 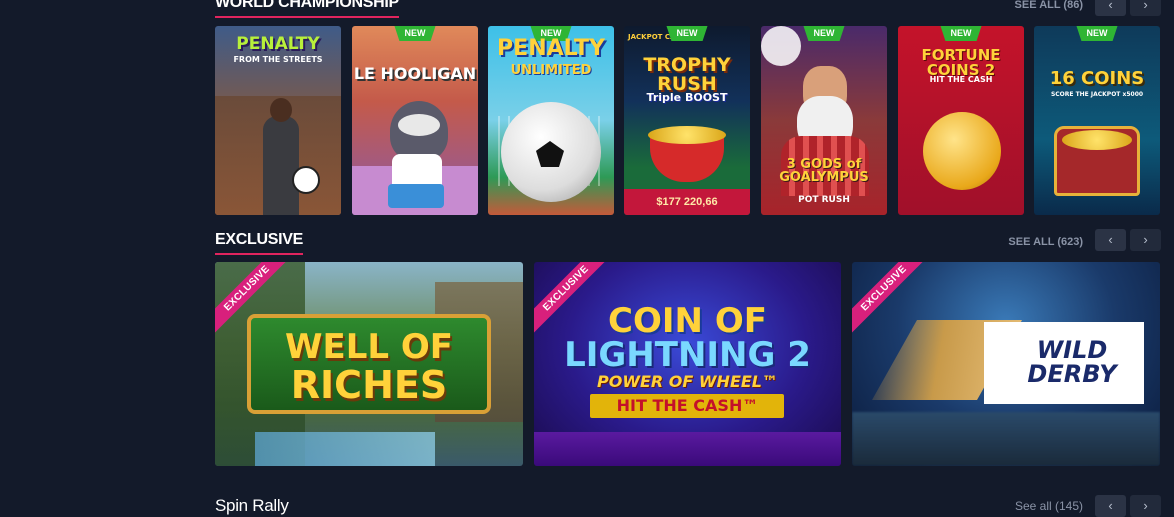 I want to click on game-tile-well-of-riches: EXCLUSIVE WELL OF RICHES, so click(x=369, y=364).